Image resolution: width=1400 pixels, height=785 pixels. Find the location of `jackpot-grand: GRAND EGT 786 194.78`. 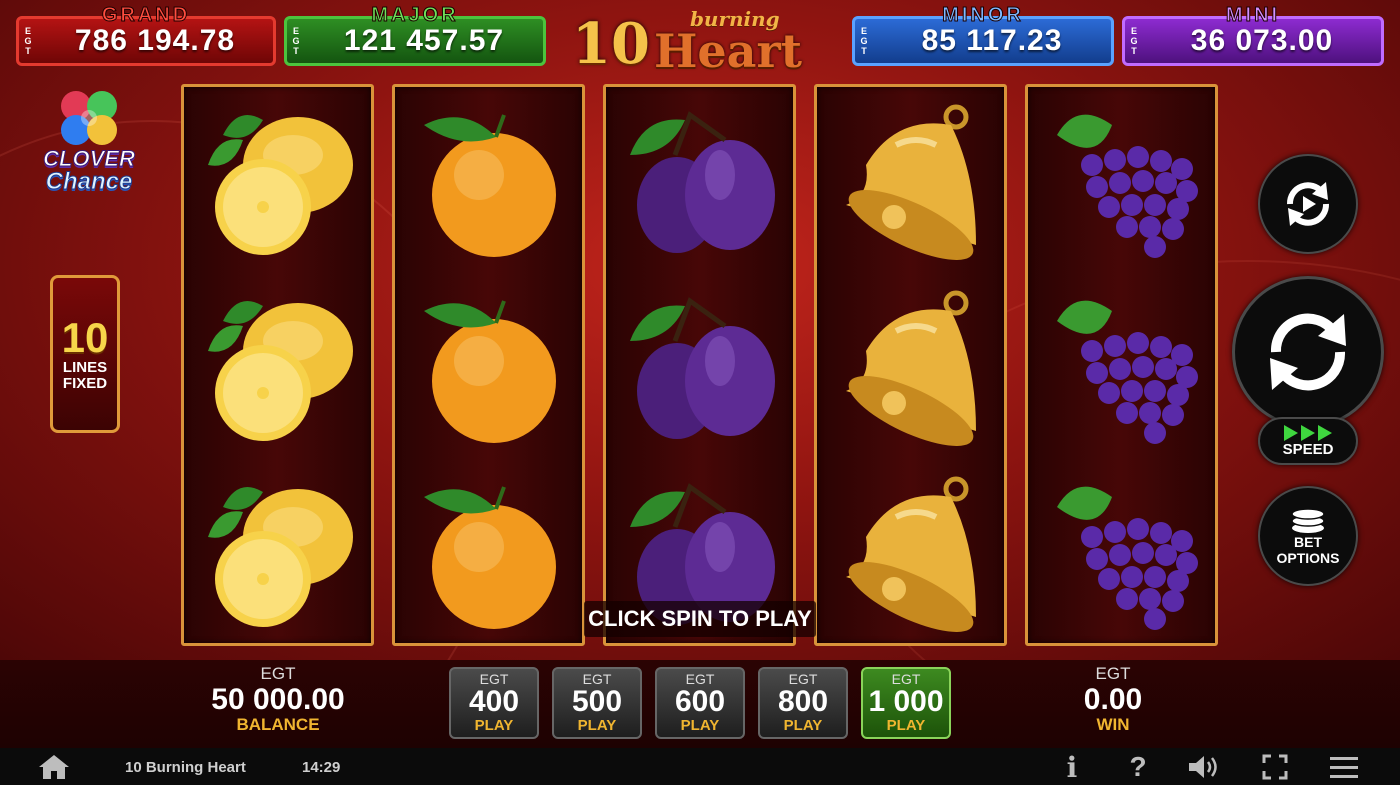

jackpot-grand: GRAND EGT 786 194.78 is located at coordinates (146, 35).